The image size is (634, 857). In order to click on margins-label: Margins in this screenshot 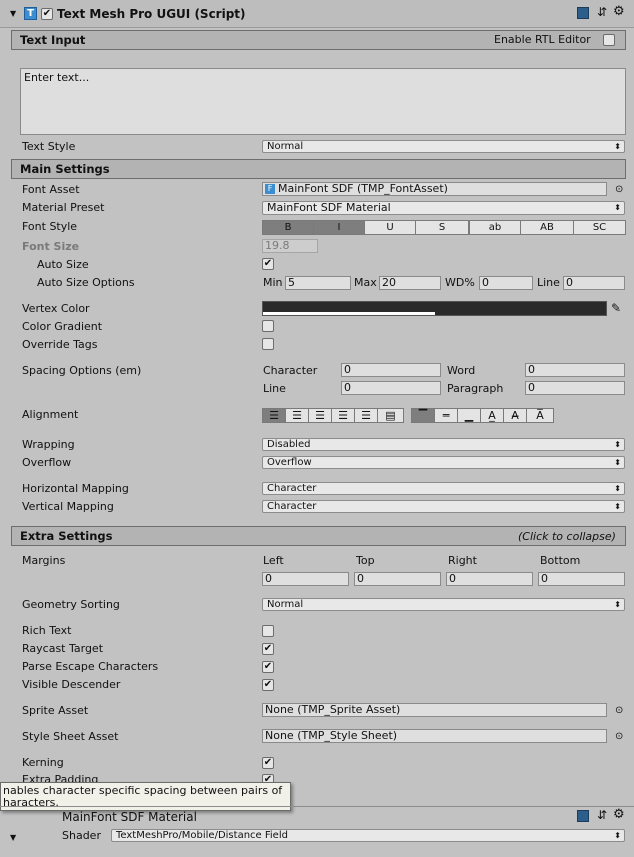, I will do `click(44, 560)`.